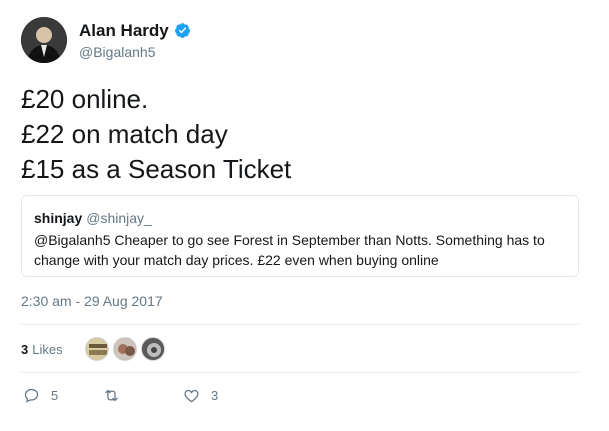  I want to click on likers-facepile, so click(126, 349).